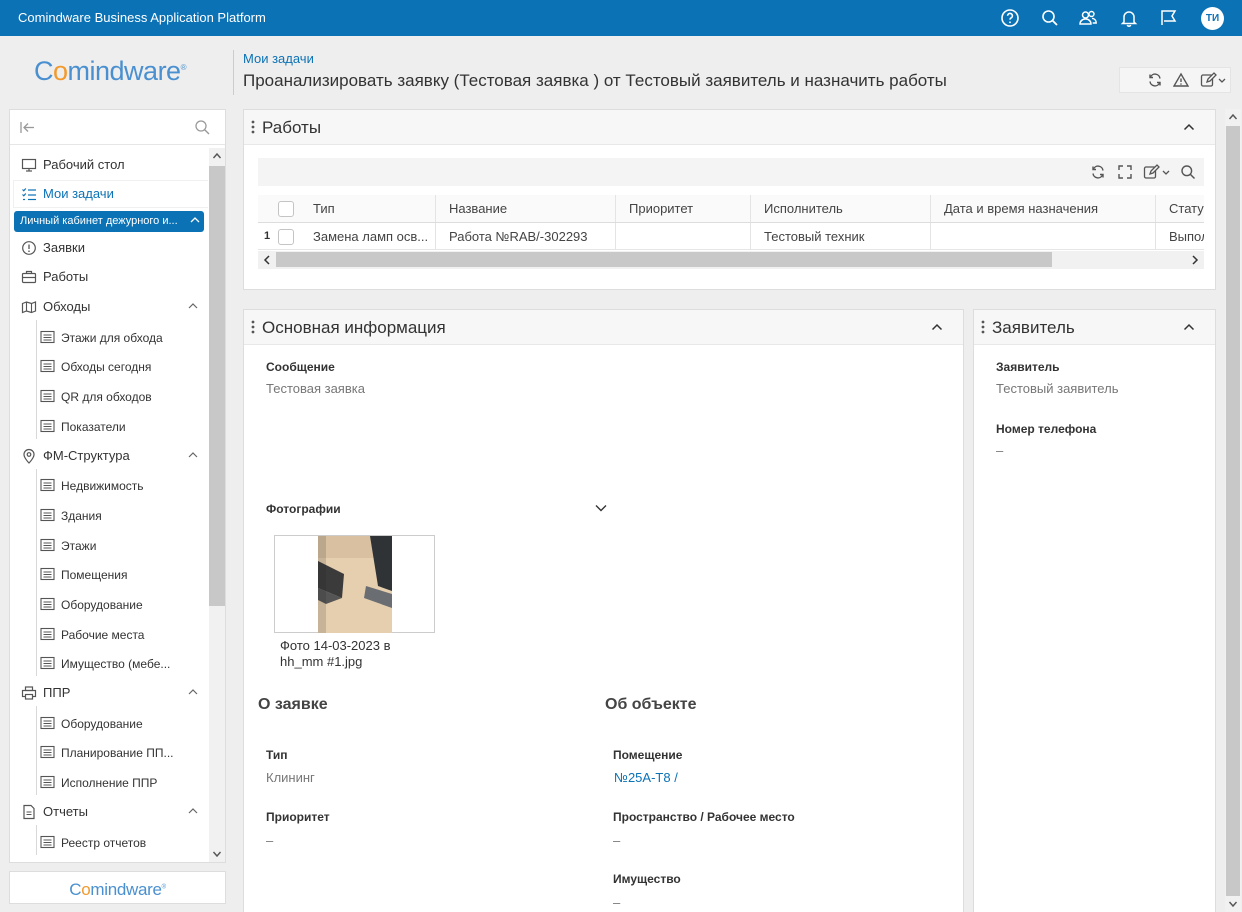 The height and width of the screenshot is (912, 1242). What do you see at coordinates (233, 72) in the screenshot?
I see `header-divider` at bounding box center [233, 72].